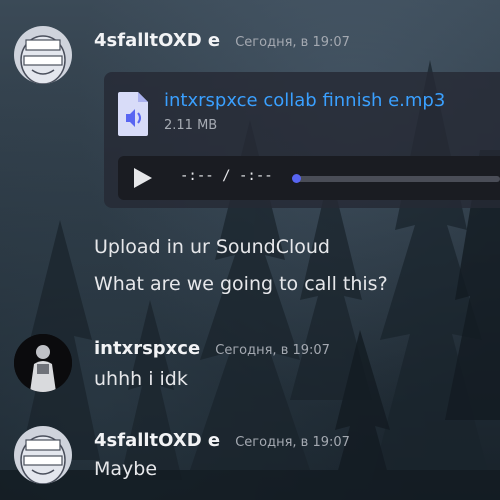 The width and height of the screenshot is (500, 500). I want to click on audio-progress-knob, so click(296, 178).